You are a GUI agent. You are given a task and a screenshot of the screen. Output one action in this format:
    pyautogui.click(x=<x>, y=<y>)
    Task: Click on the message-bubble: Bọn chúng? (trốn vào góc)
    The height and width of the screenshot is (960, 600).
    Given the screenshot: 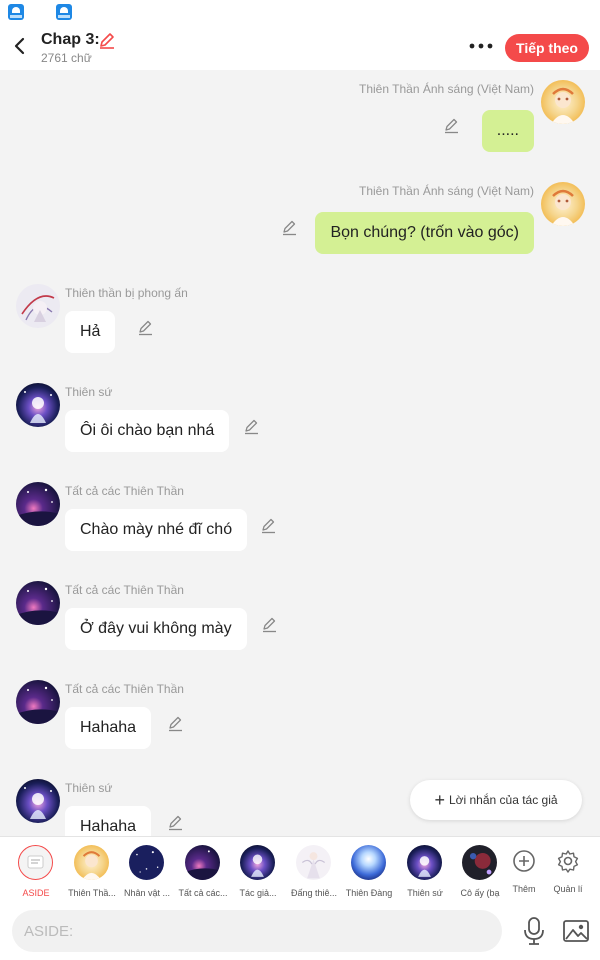 What is the action you would take?
    pyautogui.click(x=424, y=233)
    